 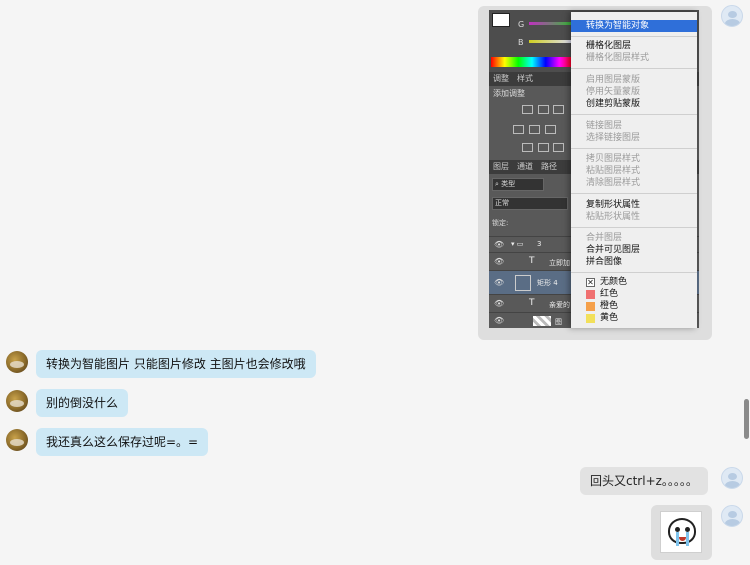 I want to click on tab-styles: 样式, so click(x=525, y=78).